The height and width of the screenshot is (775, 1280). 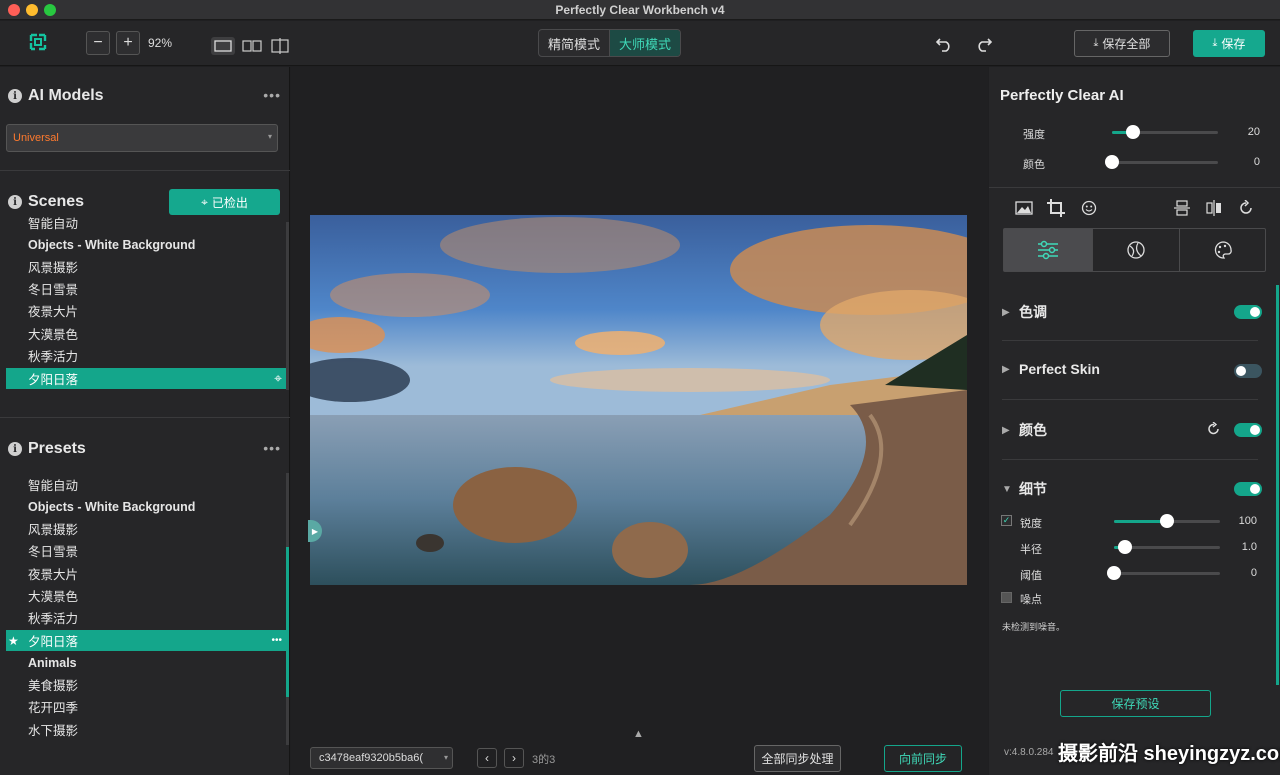 What do you see at coordinates (644, 43) in the screenshot?
I see `master-mode-tab: 大师模式` at bounding box center [644, 43].